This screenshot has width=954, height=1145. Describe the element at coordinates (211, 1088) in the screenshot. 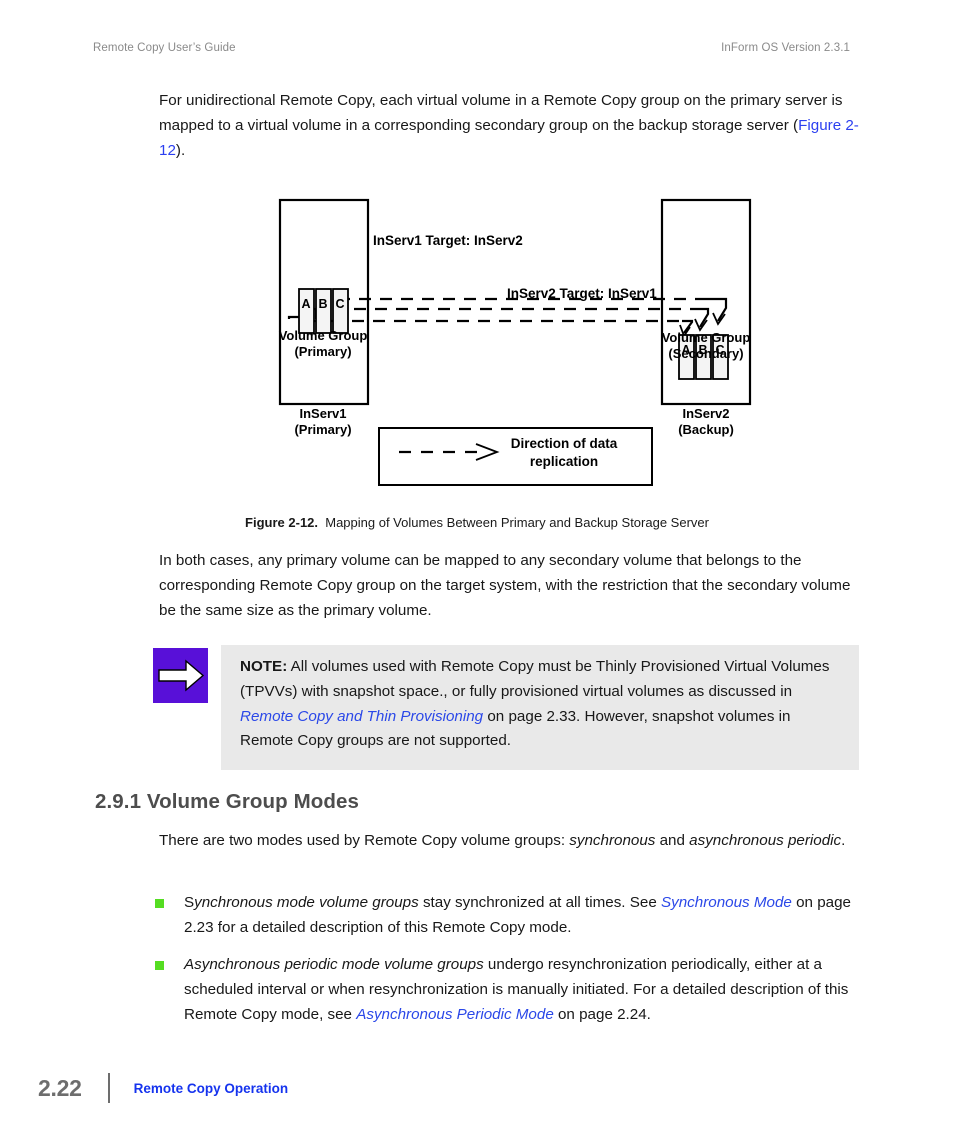

I see `footer-section-title: Remote Copy Operation` at that location.